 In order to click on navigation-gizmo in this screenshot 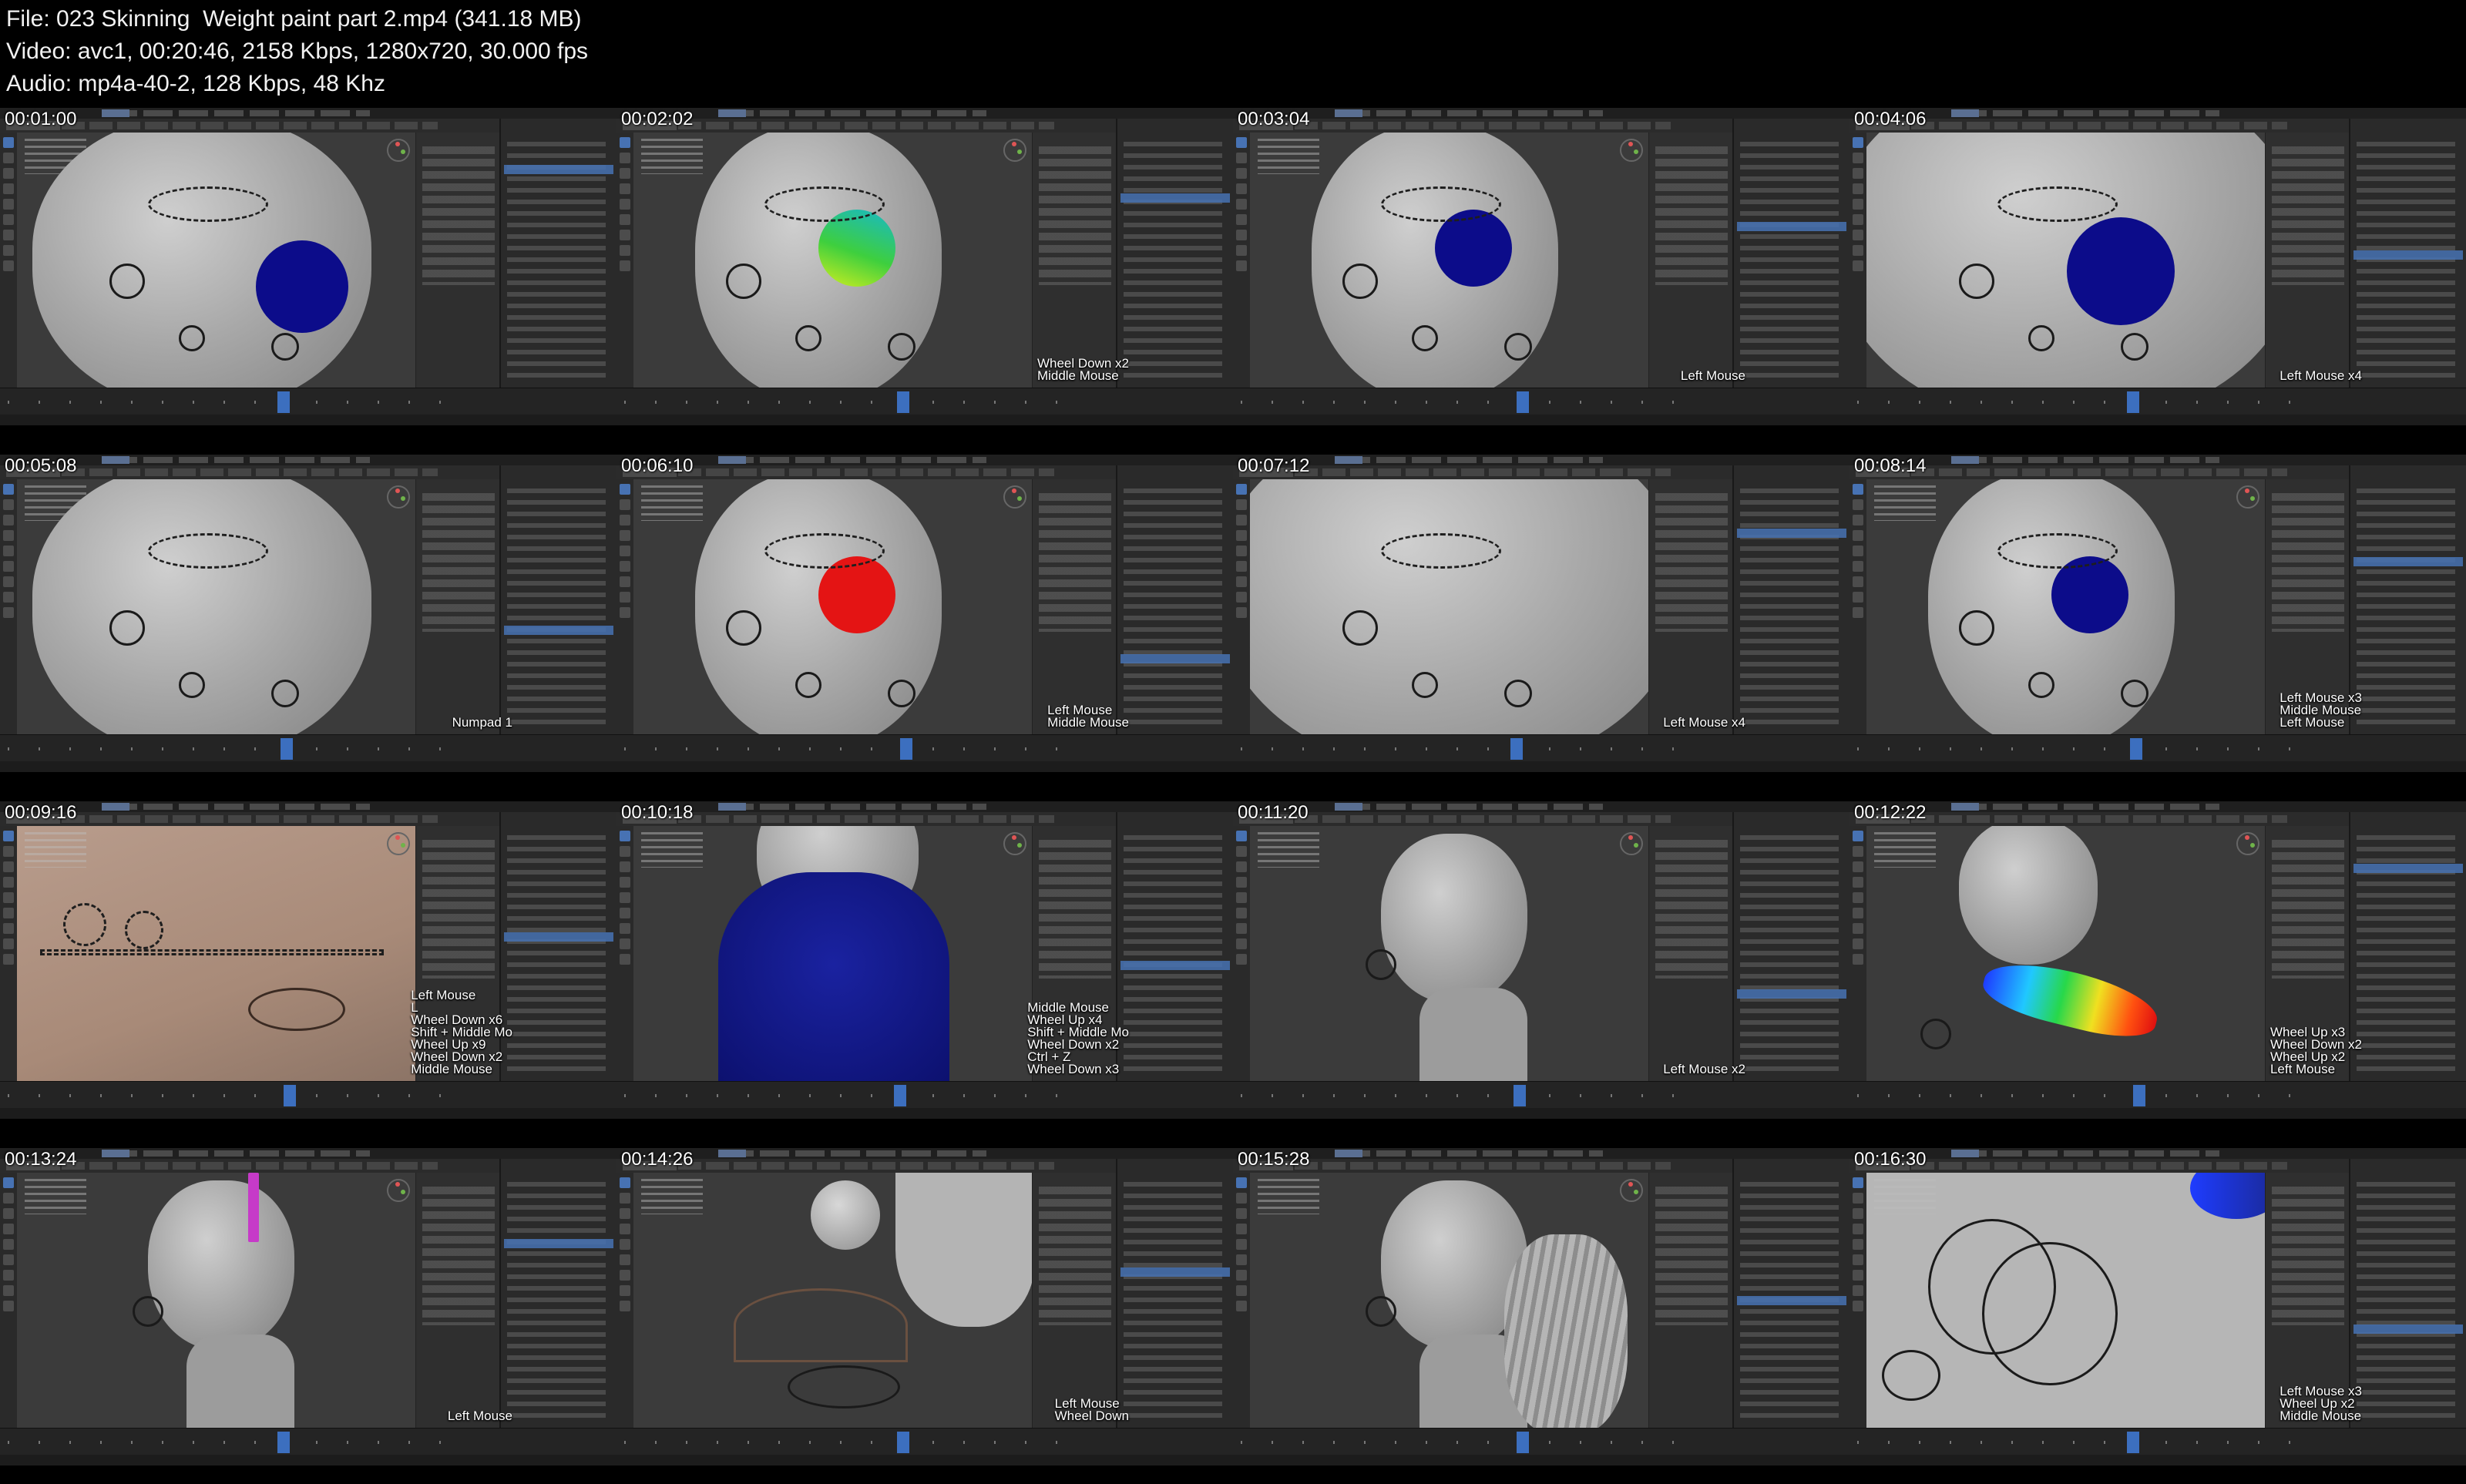, I will do `click(1014, 497)`.